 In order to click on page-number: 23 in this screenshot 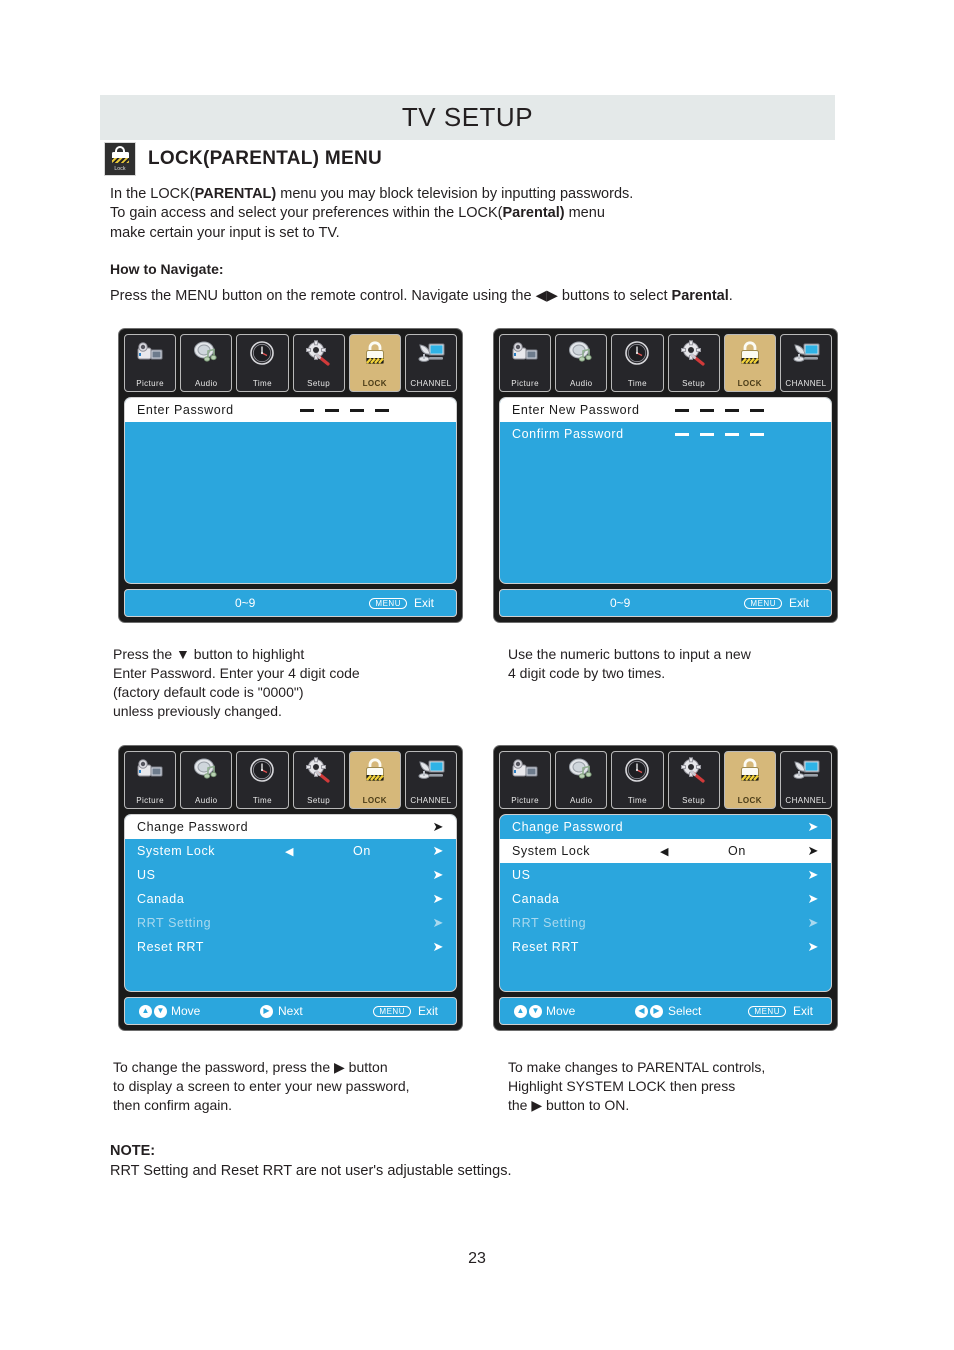, I will do `click(477, 1258)`.